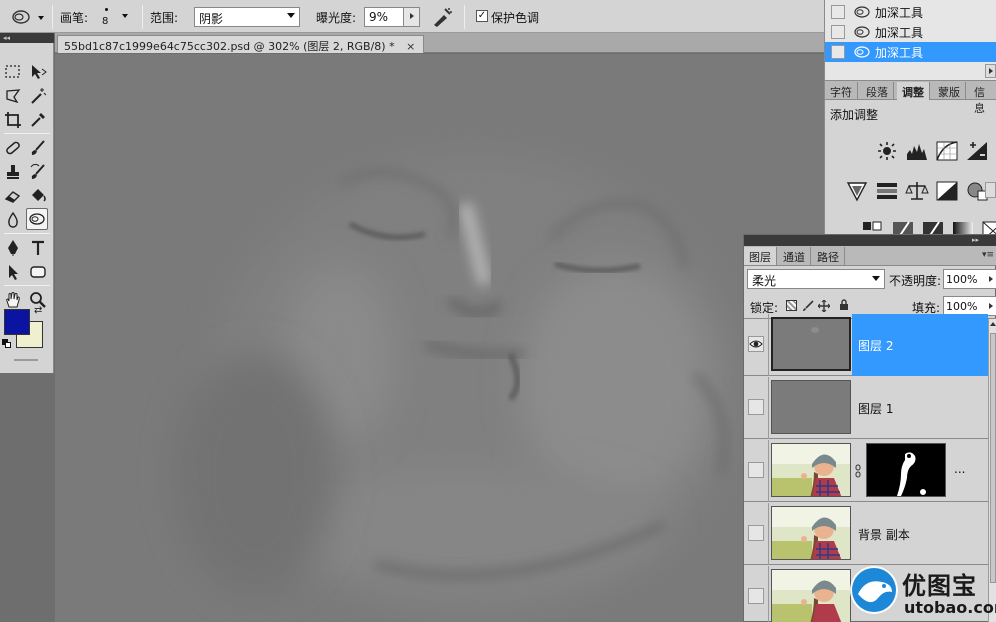 This screenshot has height=622, width=996. I want to click on separator, so click(464, 17).